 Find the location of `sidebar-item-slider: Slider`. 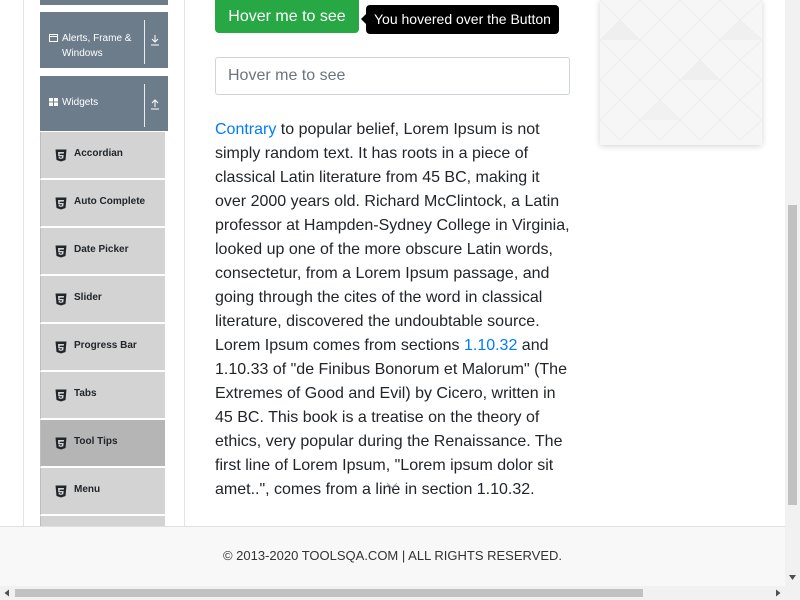

sidebar-item-slider: Slider is located at coordinates (102, 300).